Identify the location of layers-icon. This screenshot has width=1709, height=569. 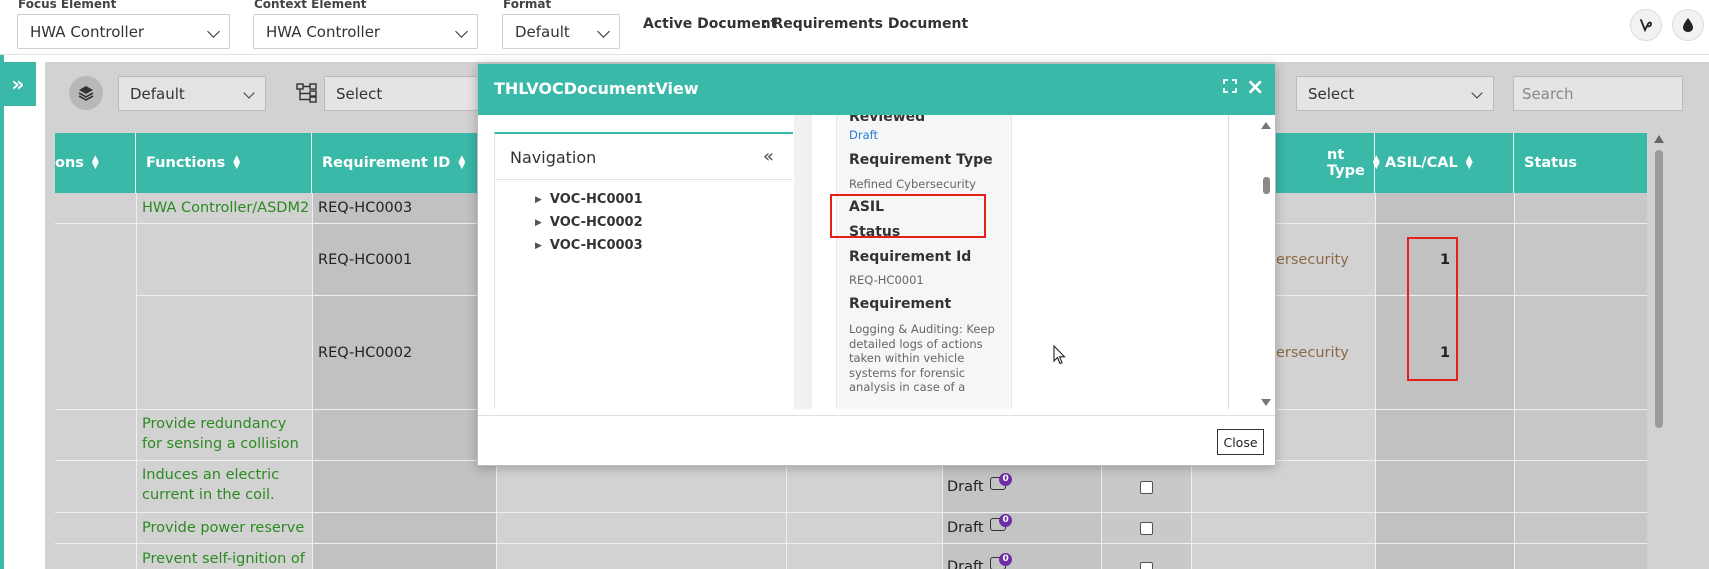
(86, 93).